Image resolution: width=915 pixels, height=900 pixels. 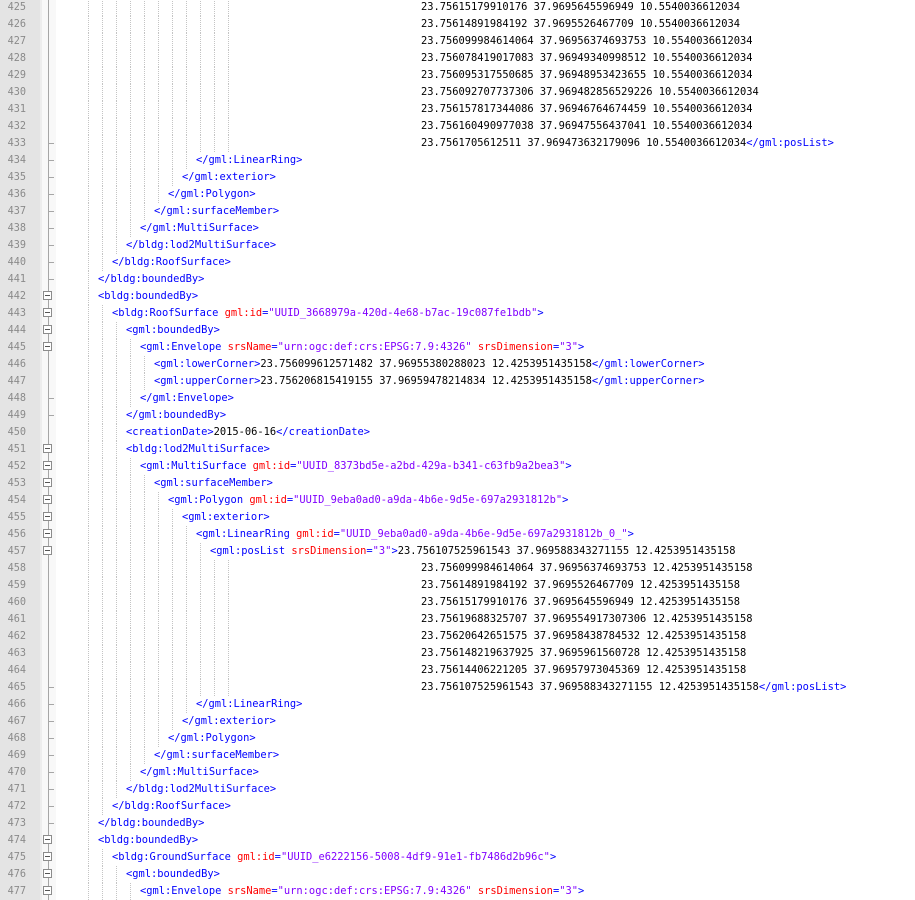 I want to click on code-line: 466 </gml:LinearRing>, so click(x=457, y=704).